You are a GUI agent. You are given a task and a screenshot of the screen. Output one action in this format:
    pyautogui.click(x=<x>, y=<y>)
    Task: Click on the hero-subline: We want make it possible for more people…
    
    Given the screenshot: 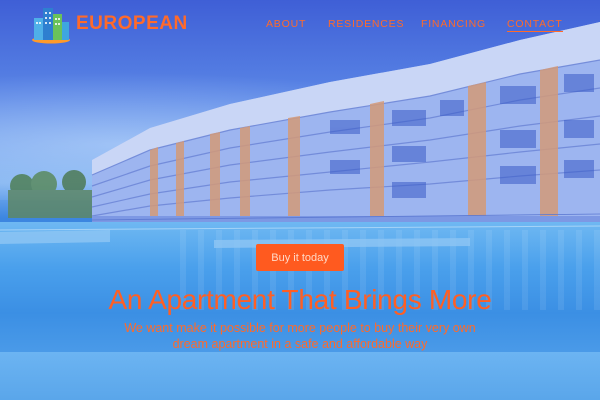 What is the action you would take?
    pyautogui.click(x=300, y=336)
    